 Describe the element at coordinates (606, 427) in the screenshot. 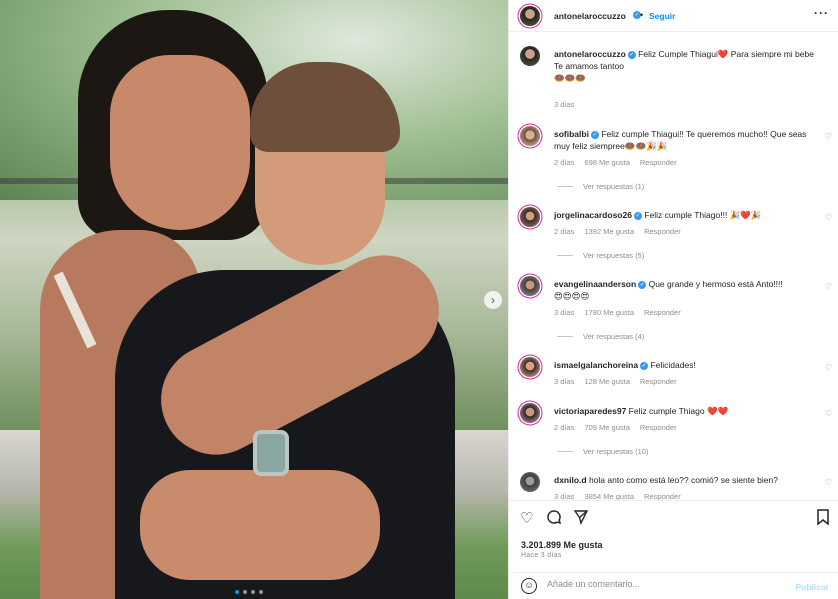

I see `comment-likes: 709 Me gusta` at that location.